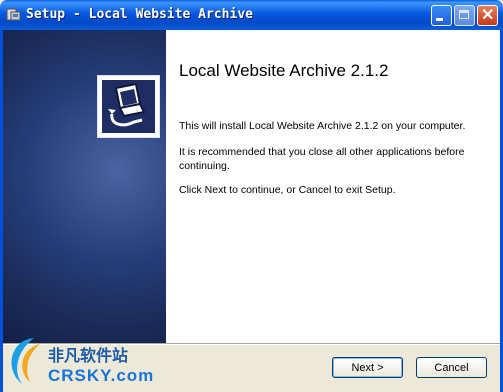 This screenshot has height=392, width=503. I want to click on maximize-icon, so click(464, 14).